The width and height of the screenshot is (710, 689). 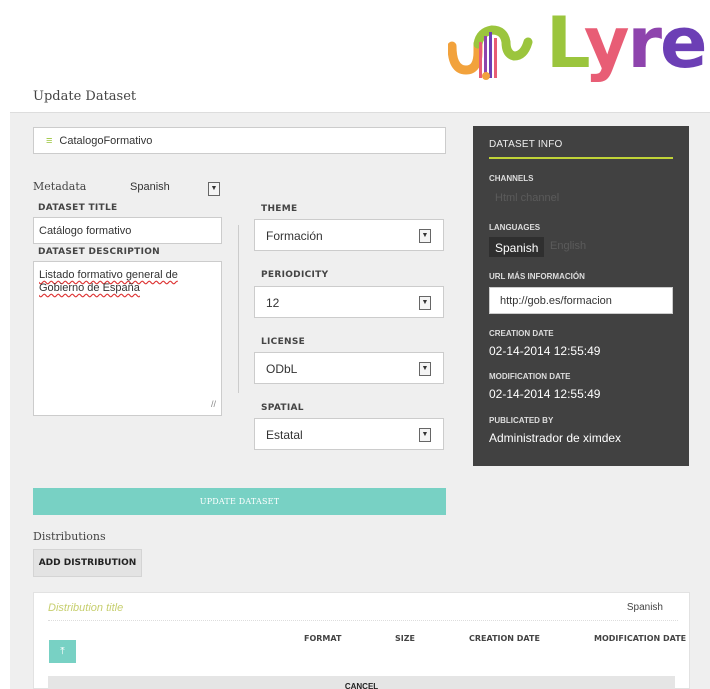 What do you see at coordinates (150, 187) in the screenshot?
I see `metadata-language-value: Spanish` at bounding box center [150, 187].